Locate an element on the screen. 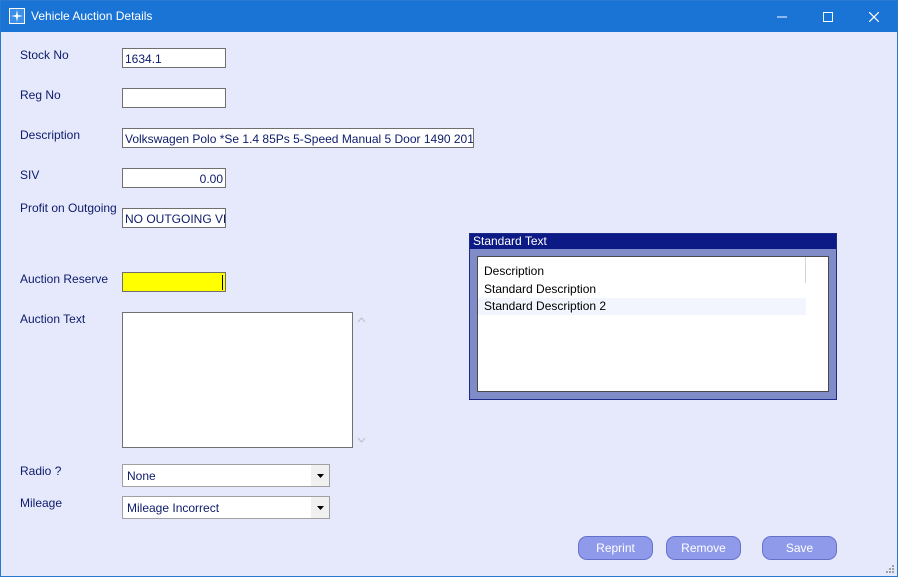  radio-label: Radio ? is located at coordinates (41, 471).